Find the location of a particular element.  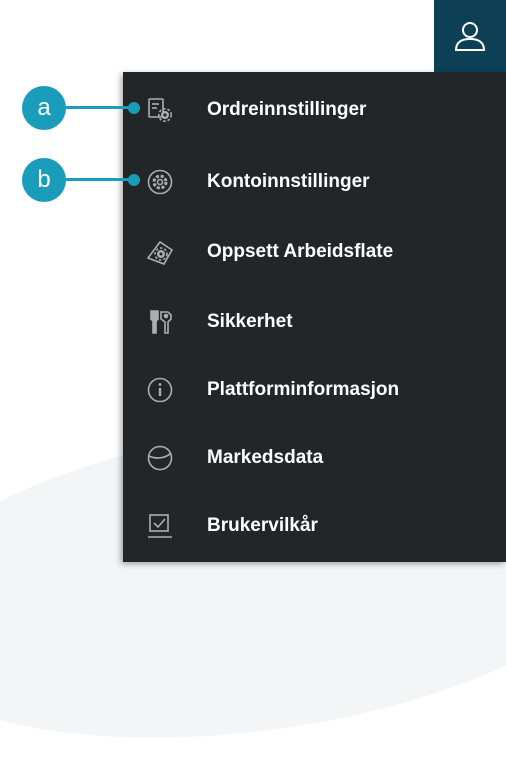

menu-item-brukervilkar: Brukervilkår is located at coordinates (314, 526).